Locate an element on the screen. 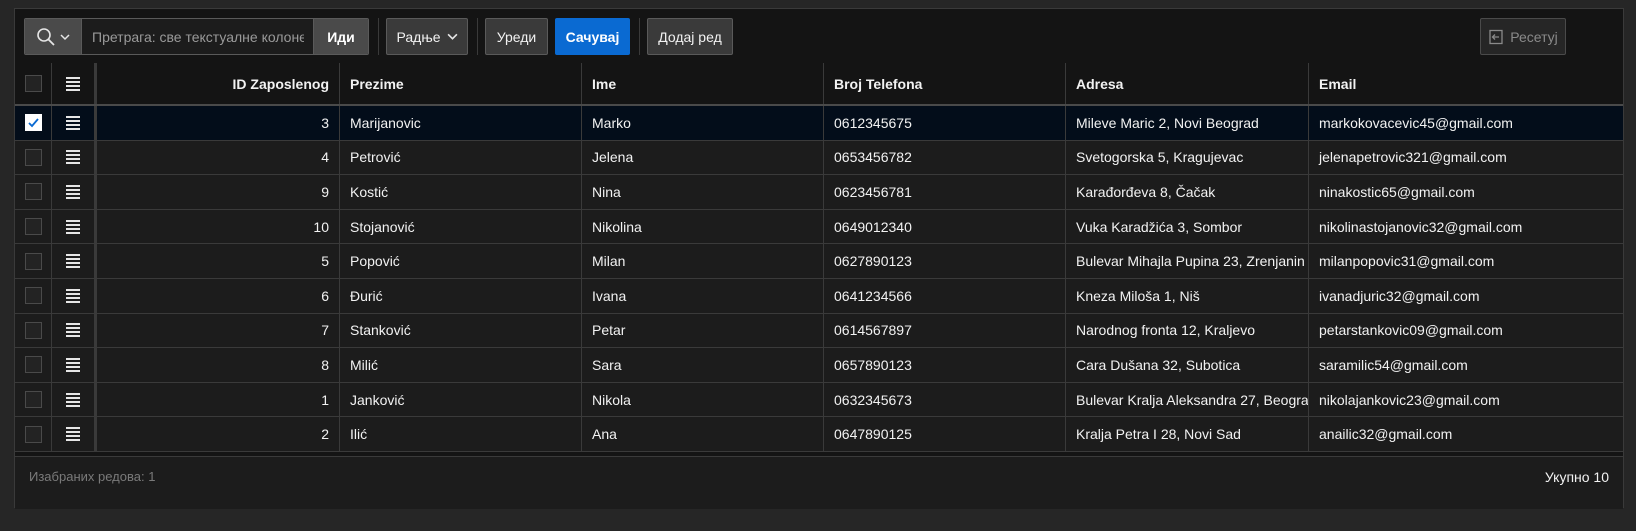 The width and height of the screenshot is (1636, 531). cell-prezime: Marijanovic is located at coordinates (461, 123).